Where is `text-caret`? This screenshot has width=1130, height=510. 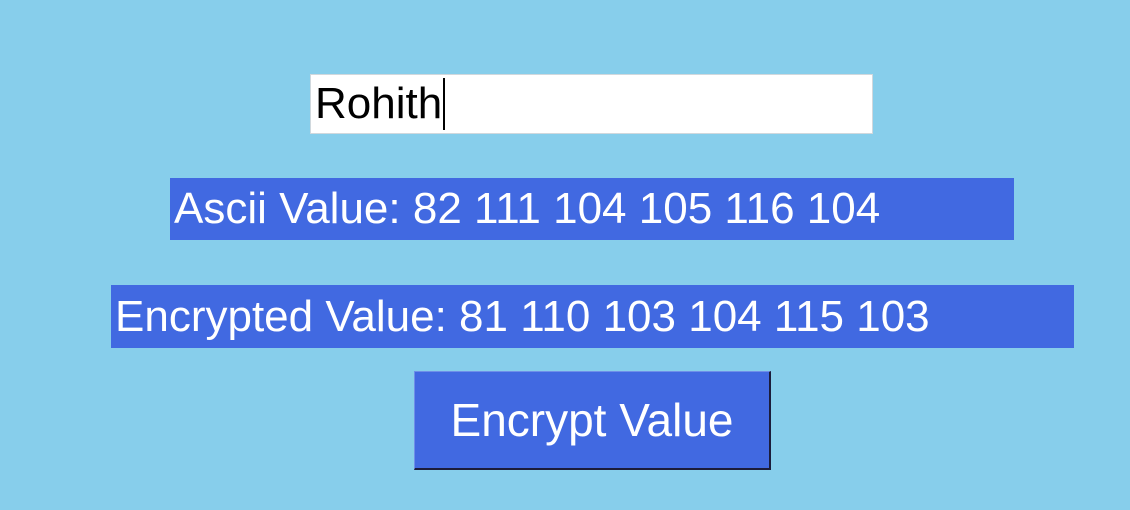
text-caret is located at coordinates (444, 104).